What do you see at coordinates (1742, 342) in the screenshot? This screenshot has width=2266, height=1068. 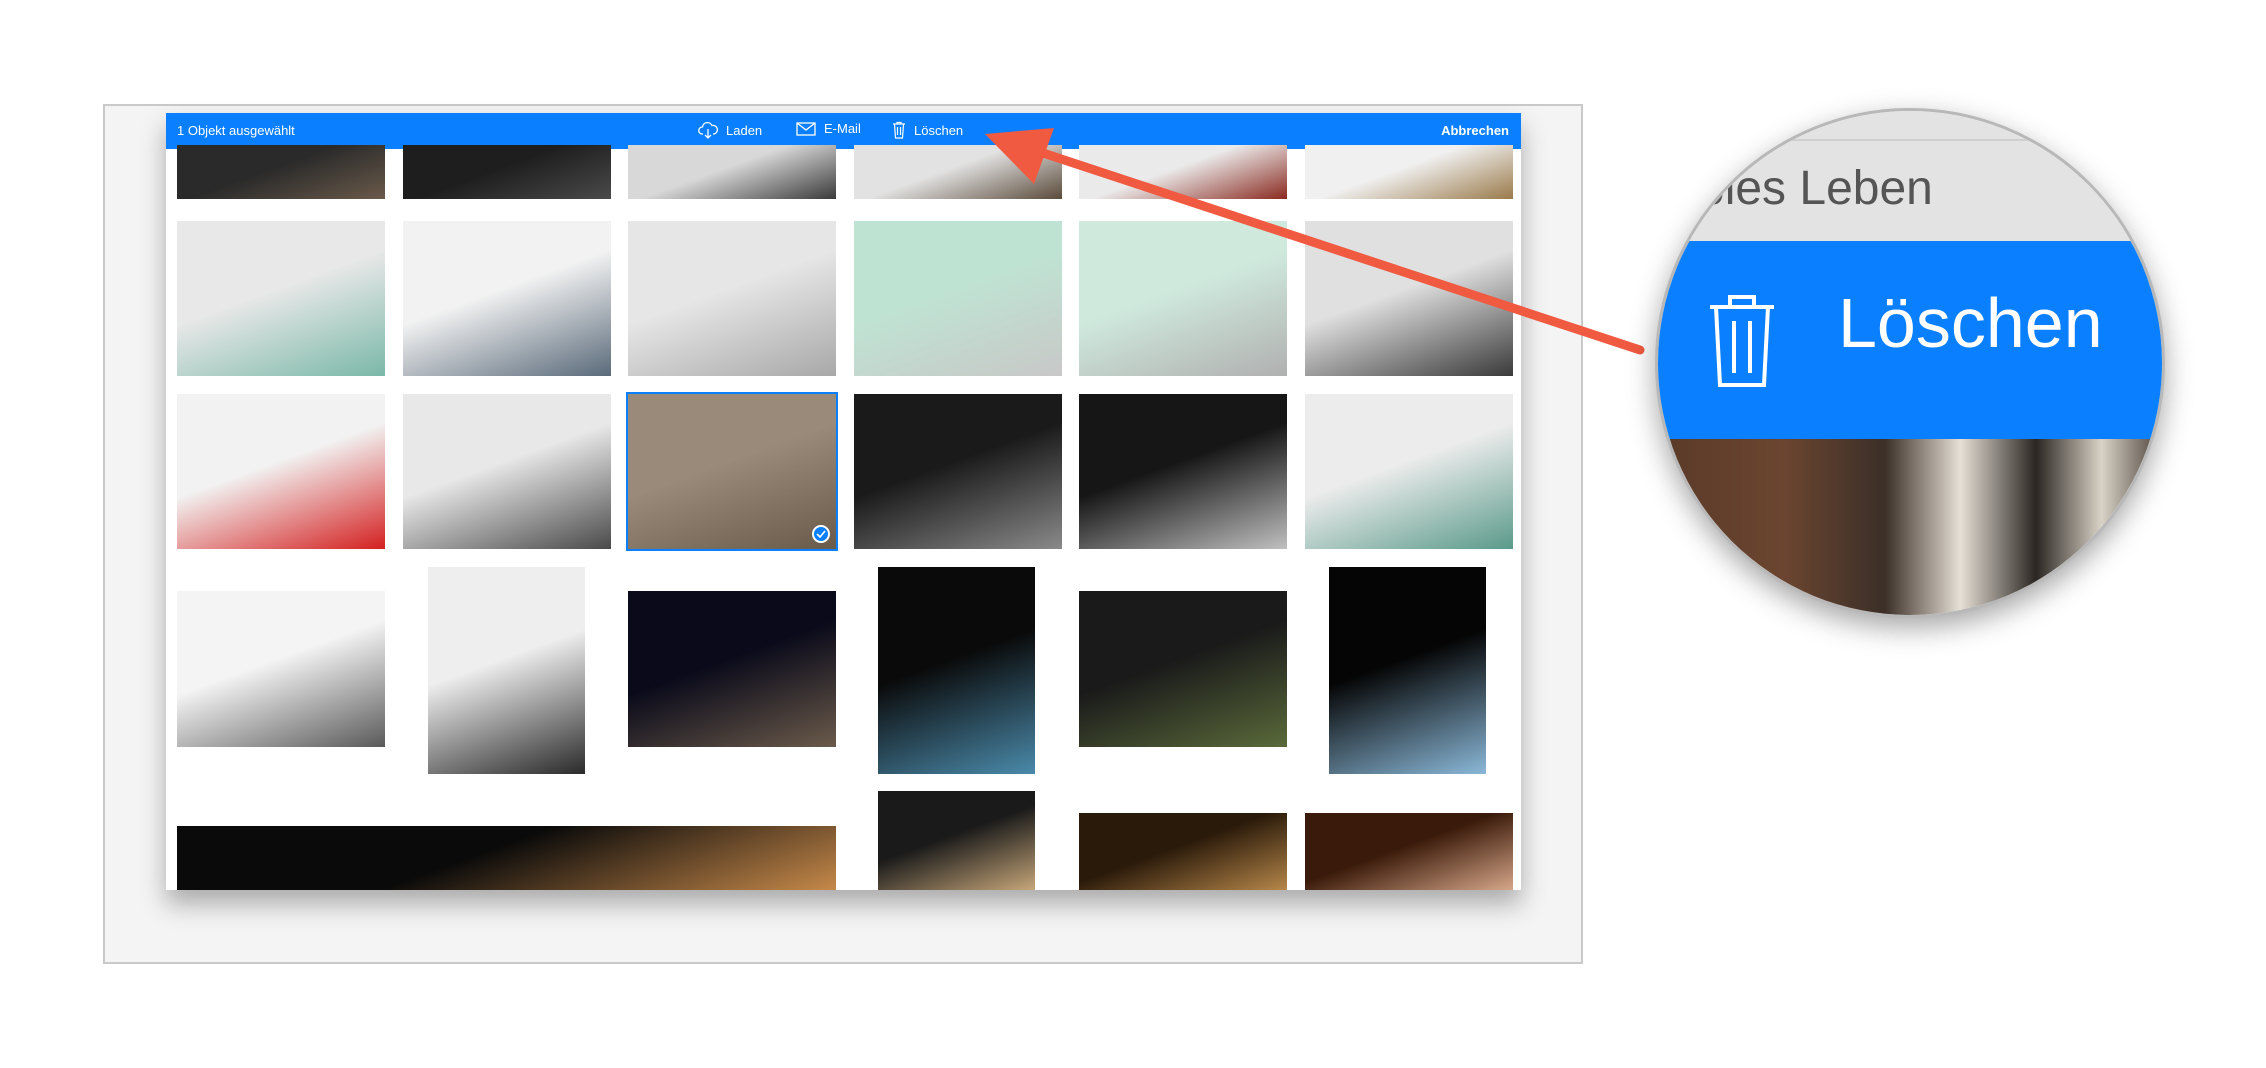 I see `trash-icon` at bounding box center [1742, 342].